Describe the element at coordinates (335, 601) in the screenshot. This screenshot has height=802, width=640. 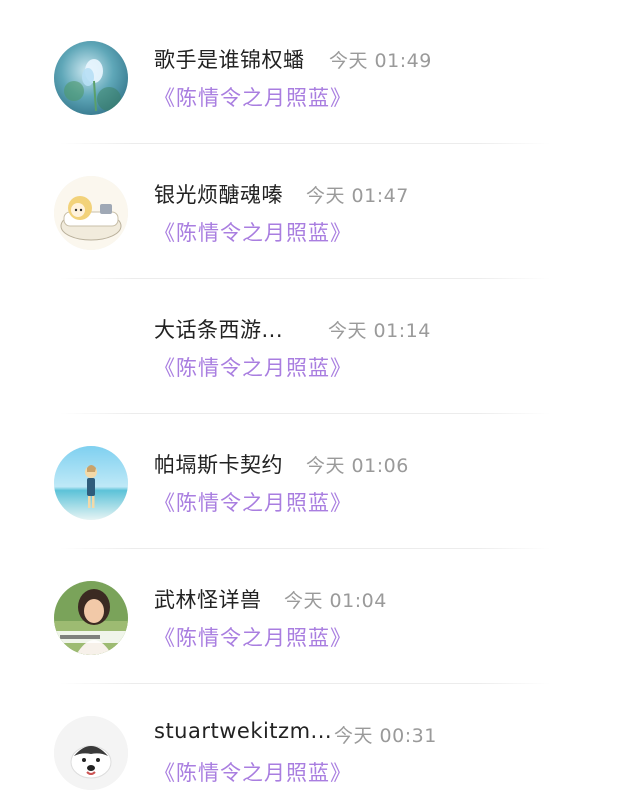
I see `comment-time: 今天 01:04` at that location.